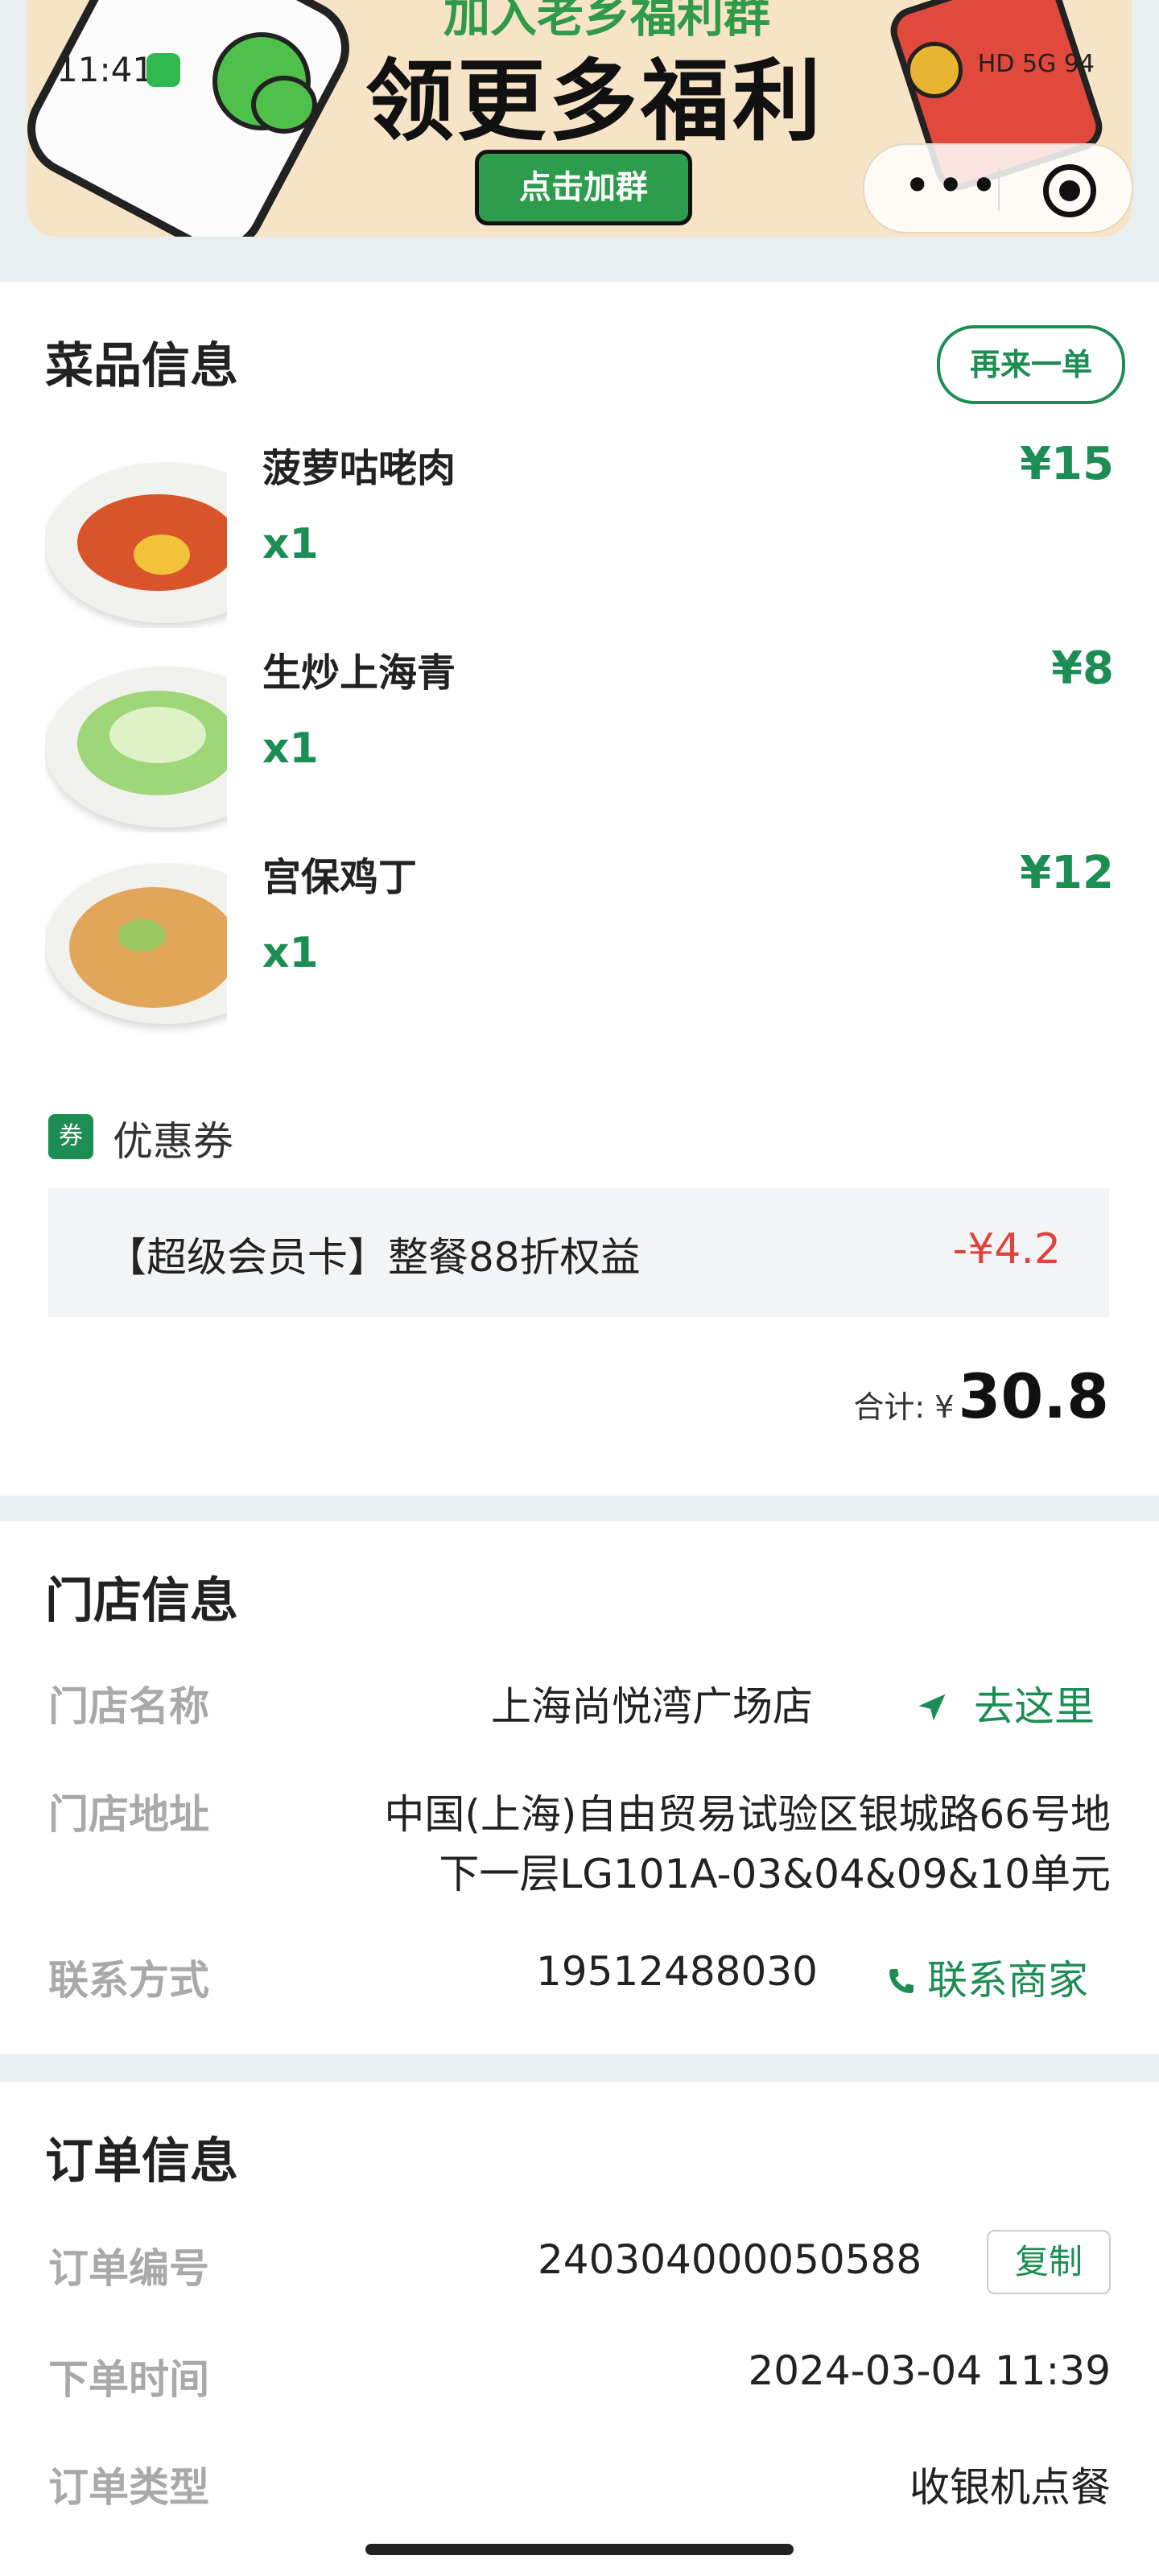 The image size is (1159, 2576). Describe the element at coordinates (652, 1706) in the screenshot. I see `store-name-value: 上海尚悦湾广场店` at that location.